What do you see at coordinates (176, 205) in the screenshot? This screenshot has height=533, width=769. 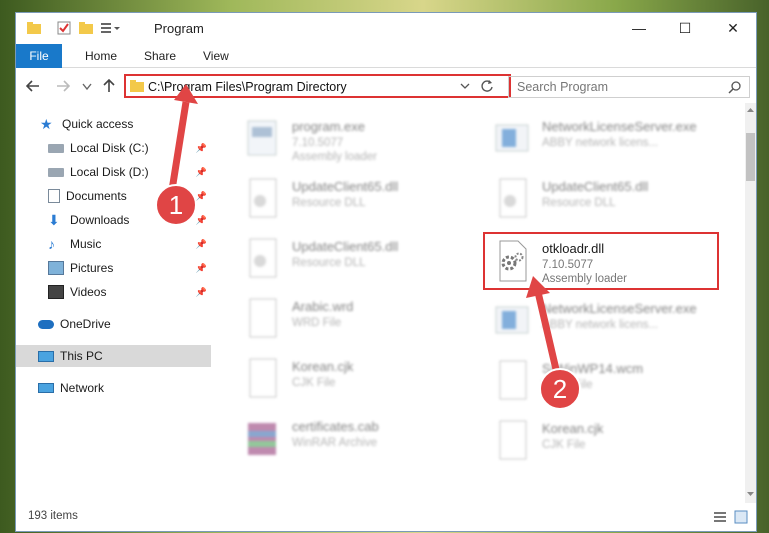 I see `step-1-badge: 1` at bounding box center [176, 205].